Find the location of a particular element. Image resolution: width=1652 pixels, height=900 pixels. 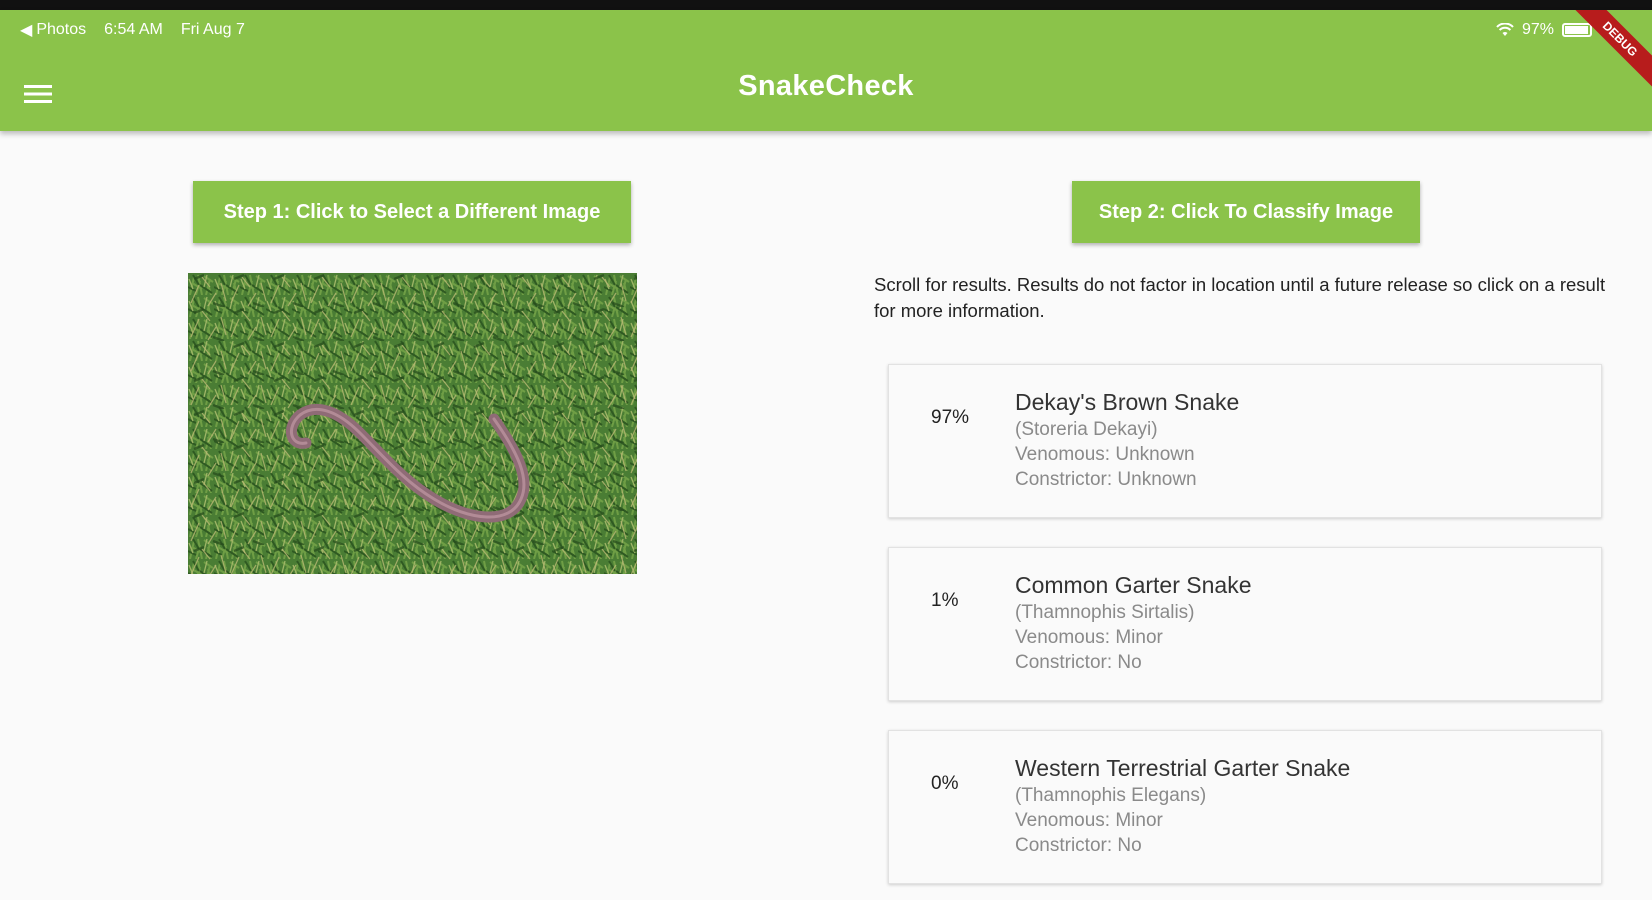

status-indicators: 97% is located at coordinates (1544, 30).